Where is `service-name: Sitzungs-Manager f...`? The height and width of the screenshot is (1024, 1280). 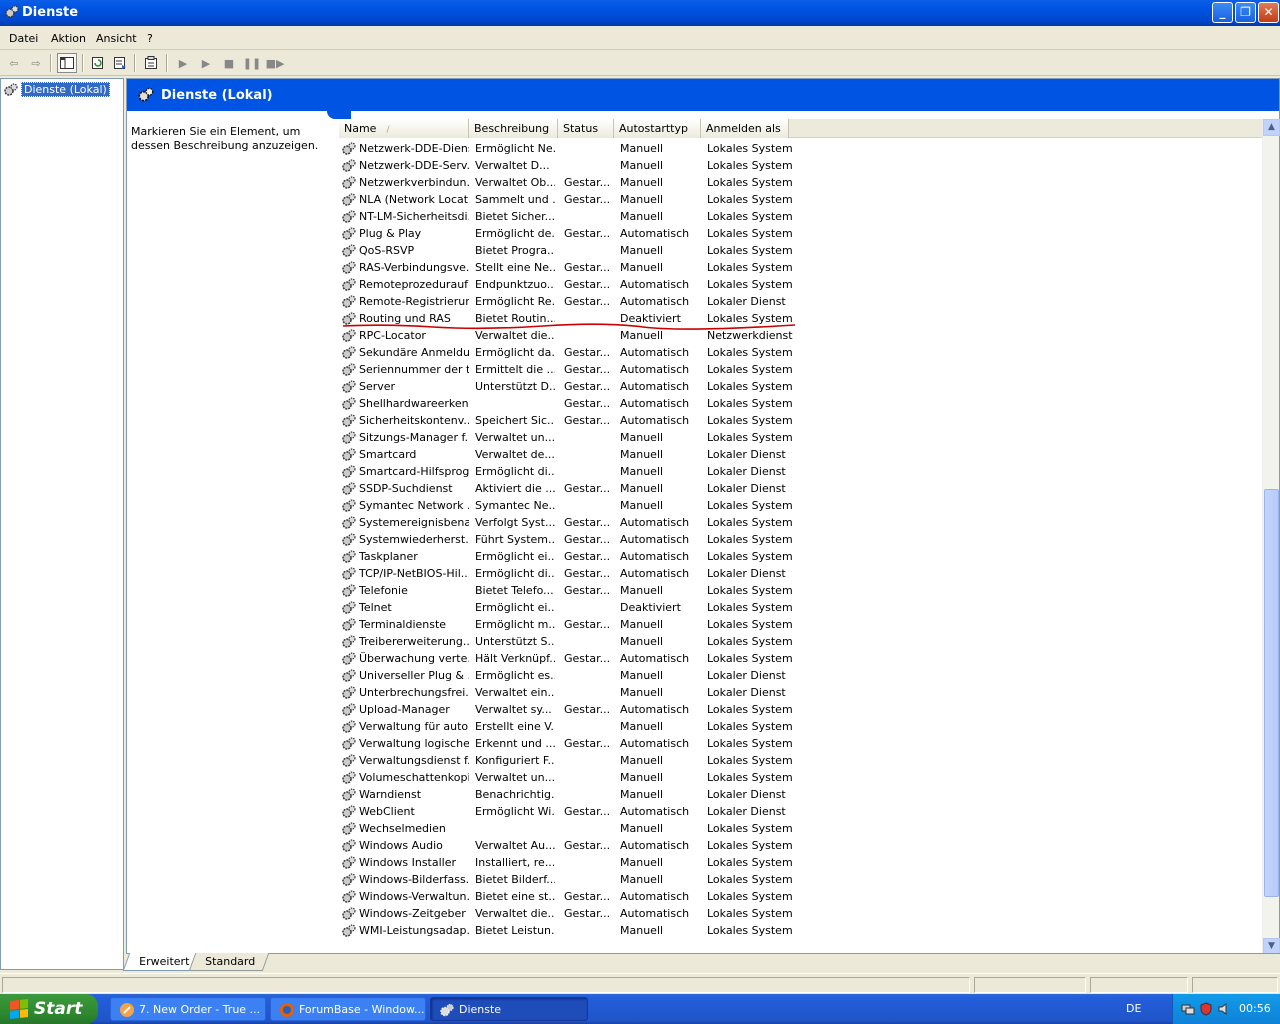
service-name: Sitzungs-Manager f... is located at coordinates (414, 437).